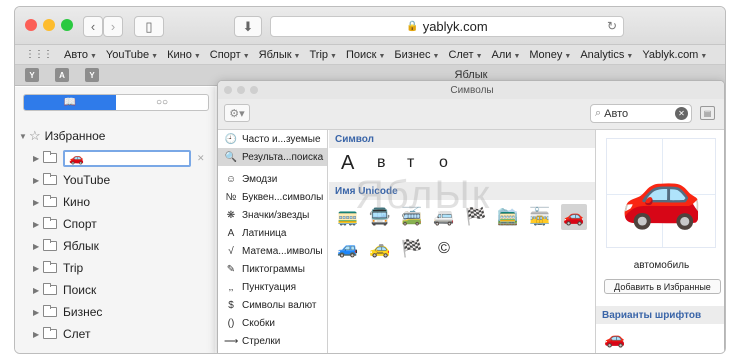 This screenshot has height=363, width=740. Describe the element at coordinates (132, 55) in the screenshot. I see `favorites-item: YouTube ▼` at that location.